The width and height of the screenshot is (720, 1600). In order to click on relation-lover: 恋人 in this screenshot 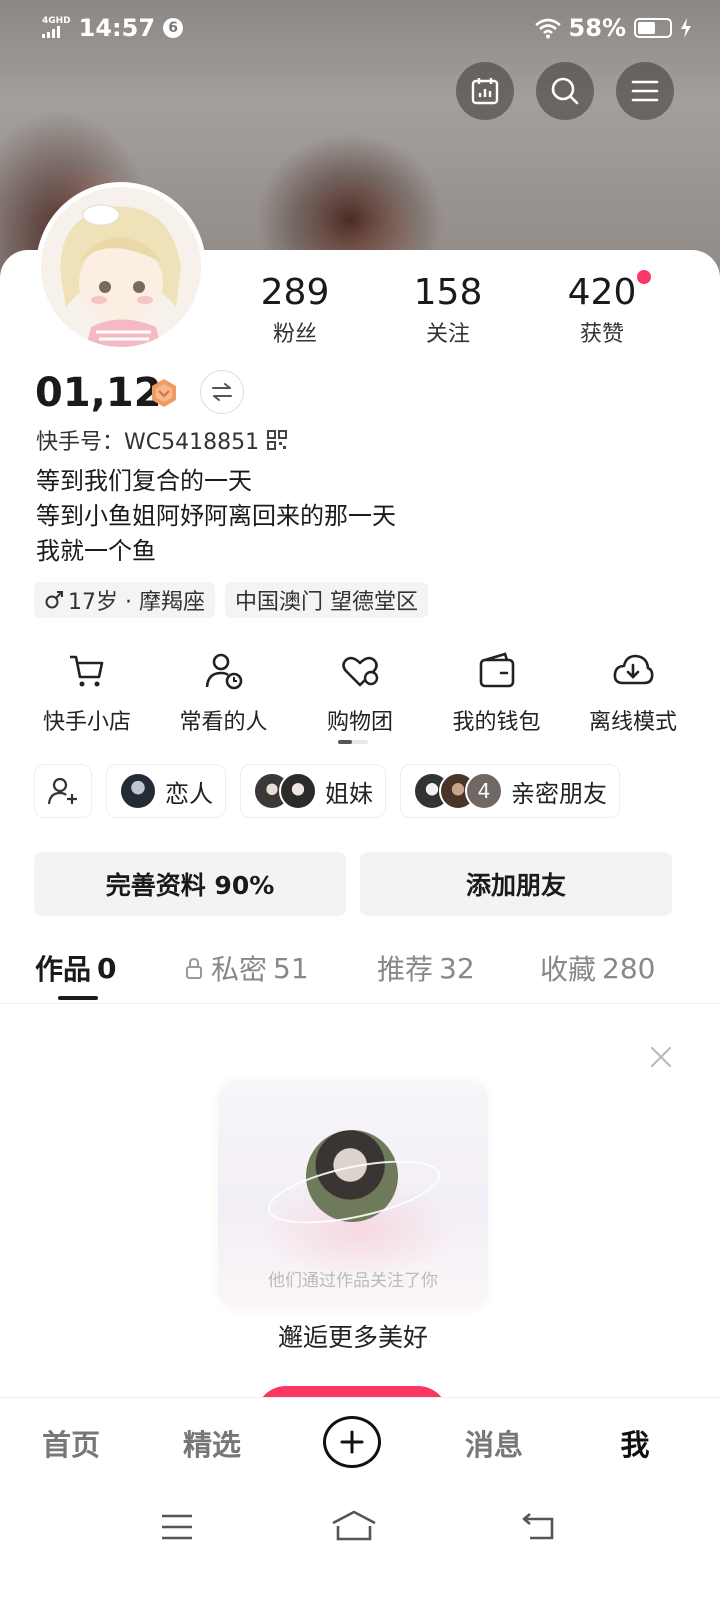, I will do `click(166, 791)`.